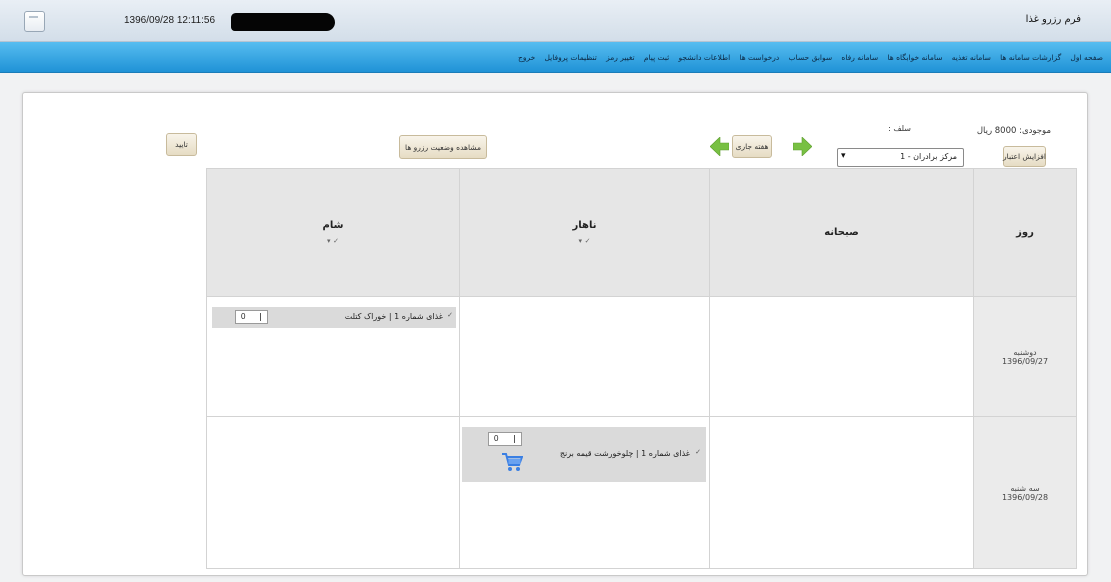 The width and height of the screenshot is (1111, 582). I want to click on header-lunch: ناهار, so click(584, 225).